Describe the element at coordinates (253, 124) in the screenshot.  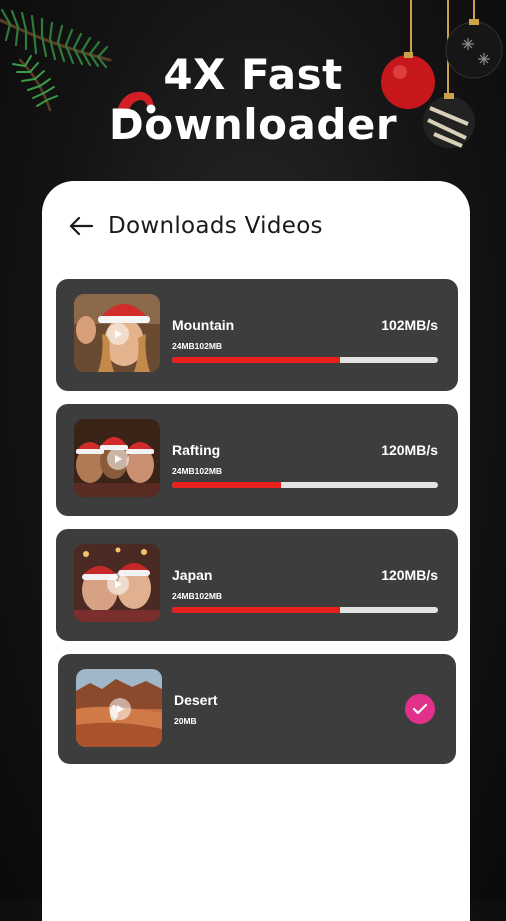
I see `headline-line2: Downloader` at that location.